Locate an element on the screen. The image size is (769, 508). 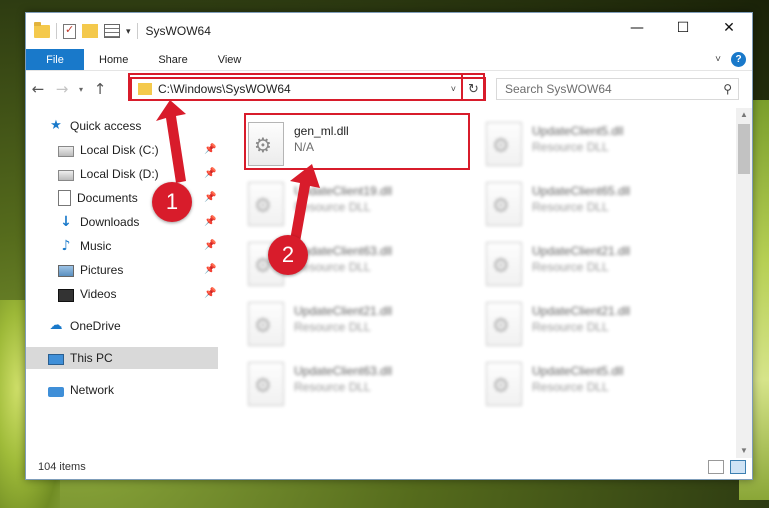
vertical-scrollbar: ▲ ▼ is located at coordinates (744, 283).